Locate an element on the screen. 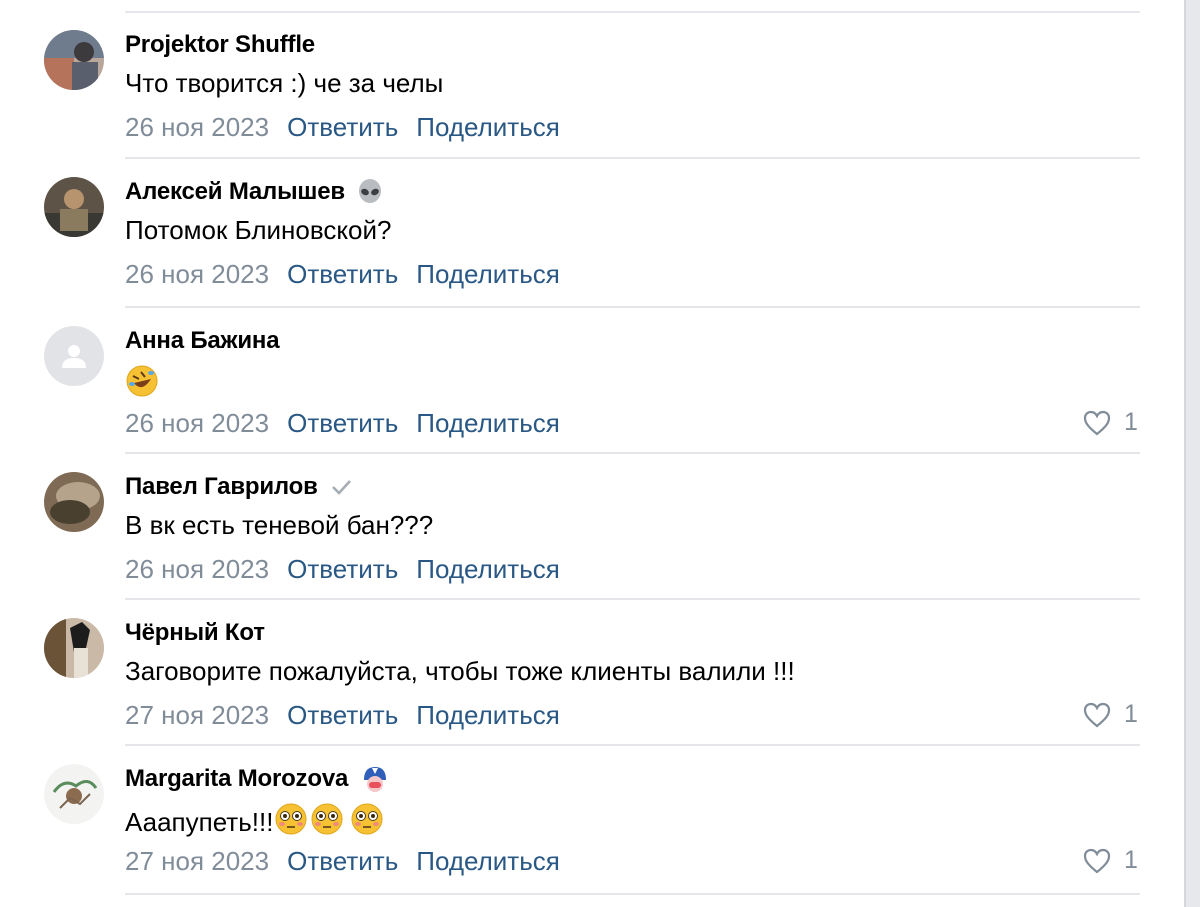 Image resolution: width=1200 pixels, height=907 pixels. comment-text: Ааапупеть!!! is located at coordinates (255, 822).